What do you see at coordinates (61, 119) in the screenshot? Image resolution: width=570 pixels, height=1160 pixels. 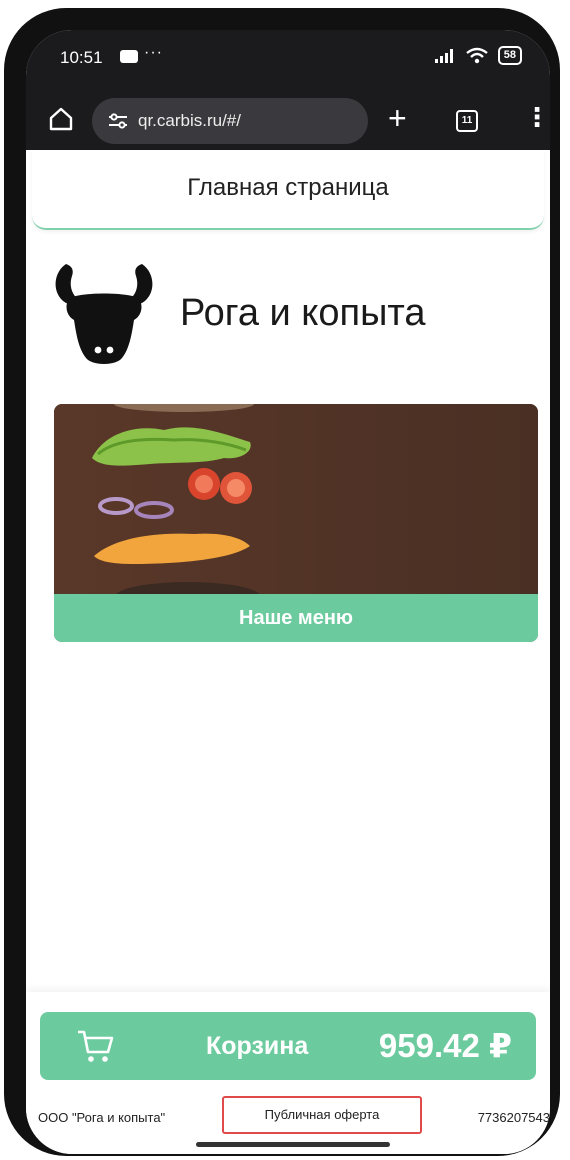 I see `home-icon` at bounding box center [61, 119].